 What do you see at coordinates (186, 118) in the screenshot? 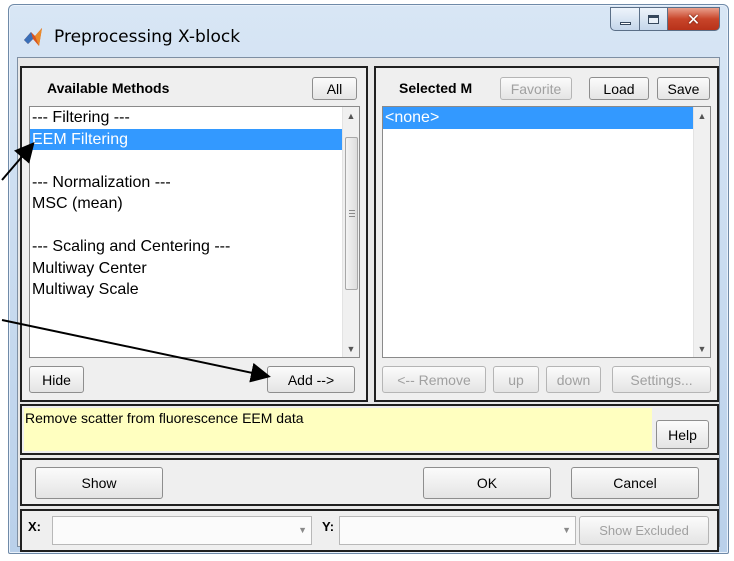
I see `list-item: --- Filtering ---` at bounding box center [186, 118].